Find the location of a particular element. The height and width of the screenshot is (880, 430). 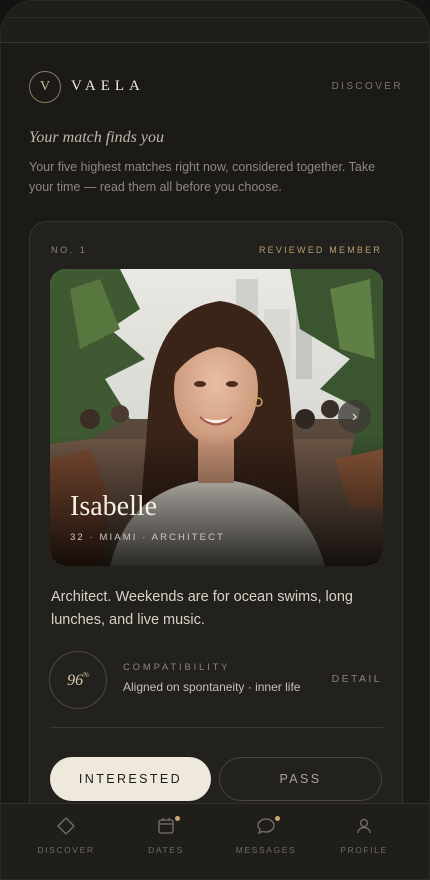

tab-label: DATES is located at coordinates (166, 850).